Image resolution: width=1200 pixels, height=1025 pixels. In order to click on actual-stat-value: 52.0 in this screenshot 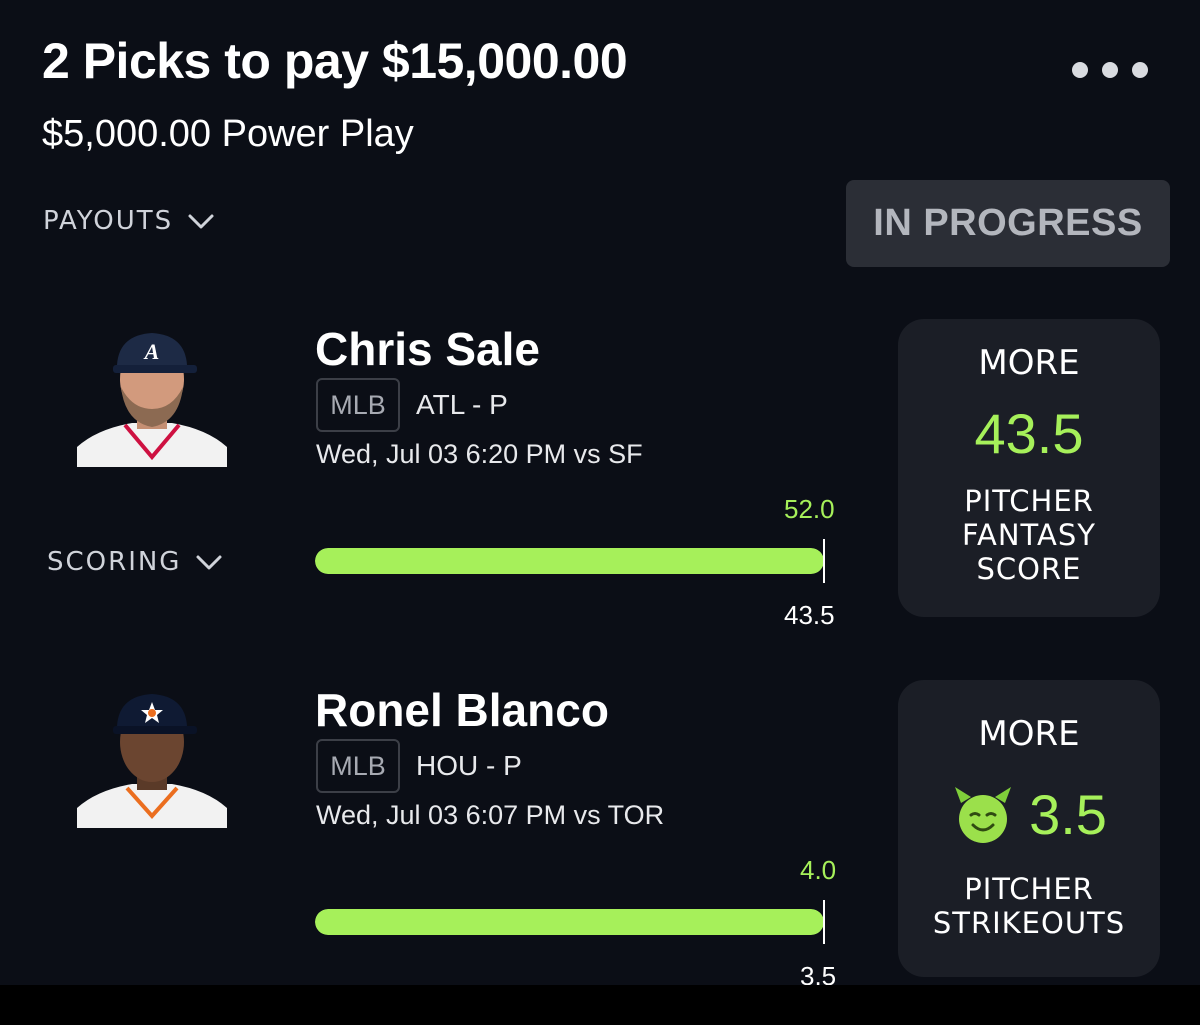, I will do `click(809, 509)`.